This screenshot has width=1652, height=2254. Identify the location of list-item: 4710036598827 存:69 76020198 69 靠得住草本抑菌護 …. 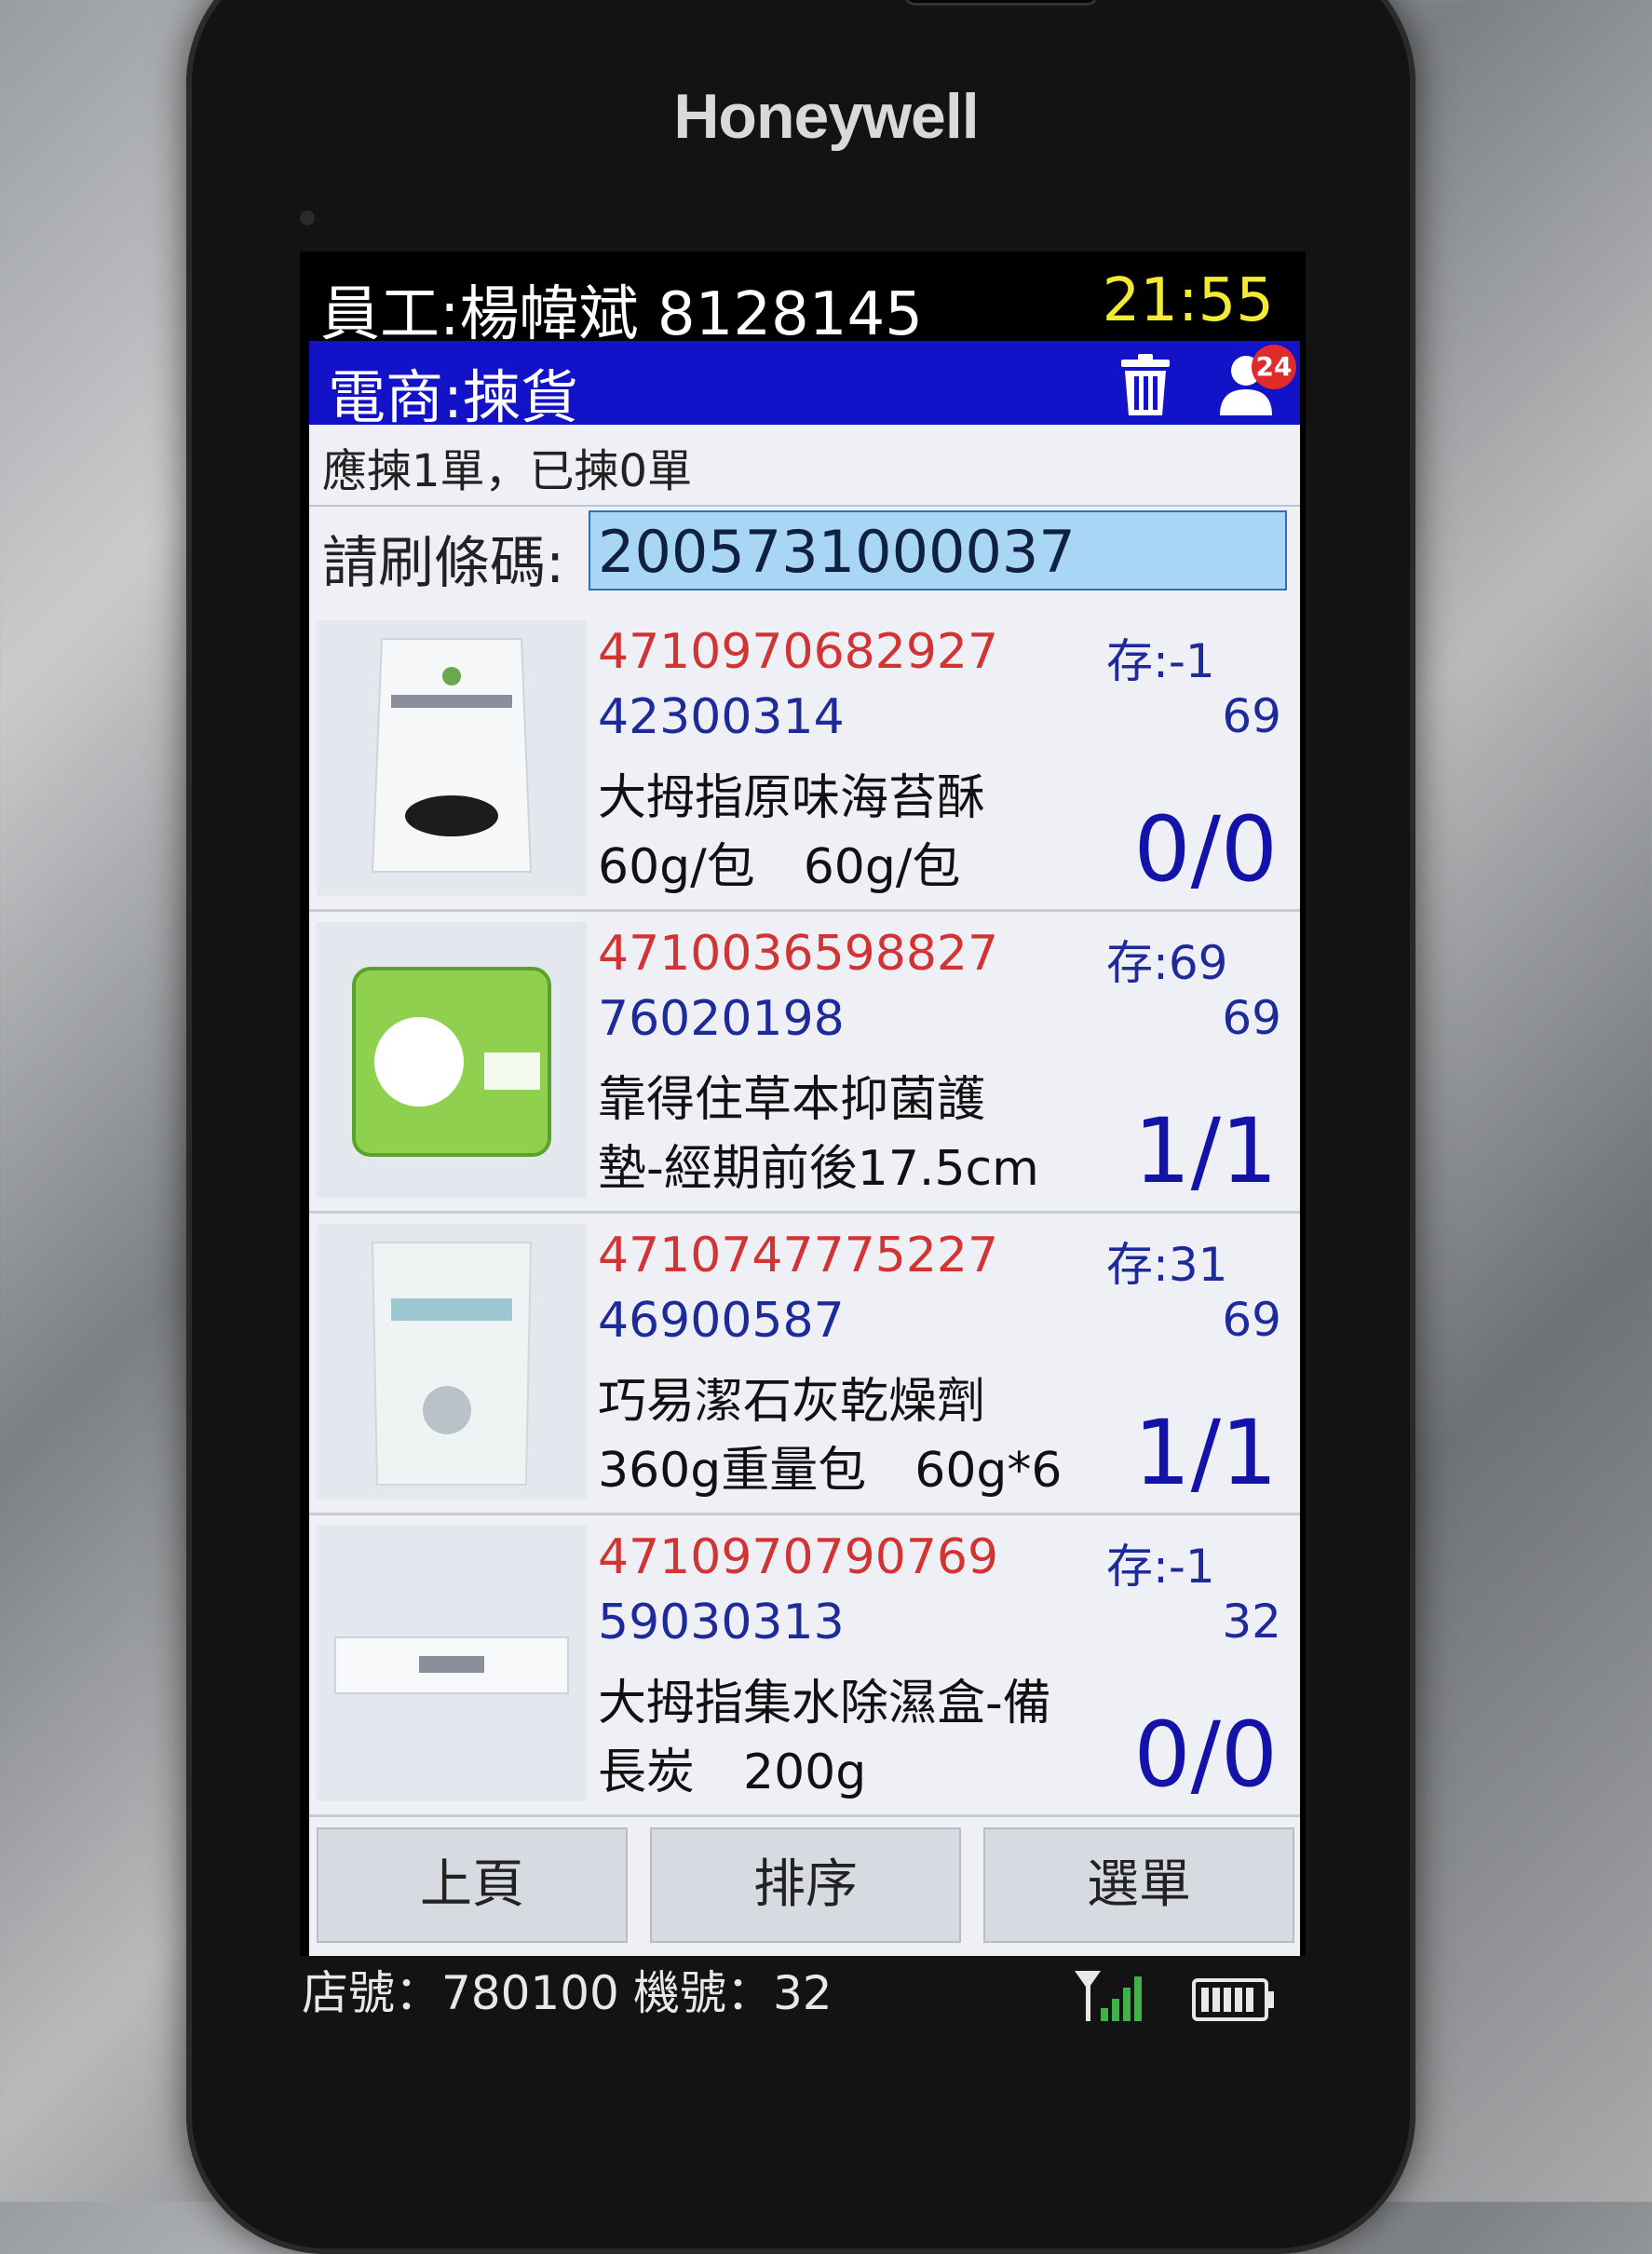
(804, 1063).